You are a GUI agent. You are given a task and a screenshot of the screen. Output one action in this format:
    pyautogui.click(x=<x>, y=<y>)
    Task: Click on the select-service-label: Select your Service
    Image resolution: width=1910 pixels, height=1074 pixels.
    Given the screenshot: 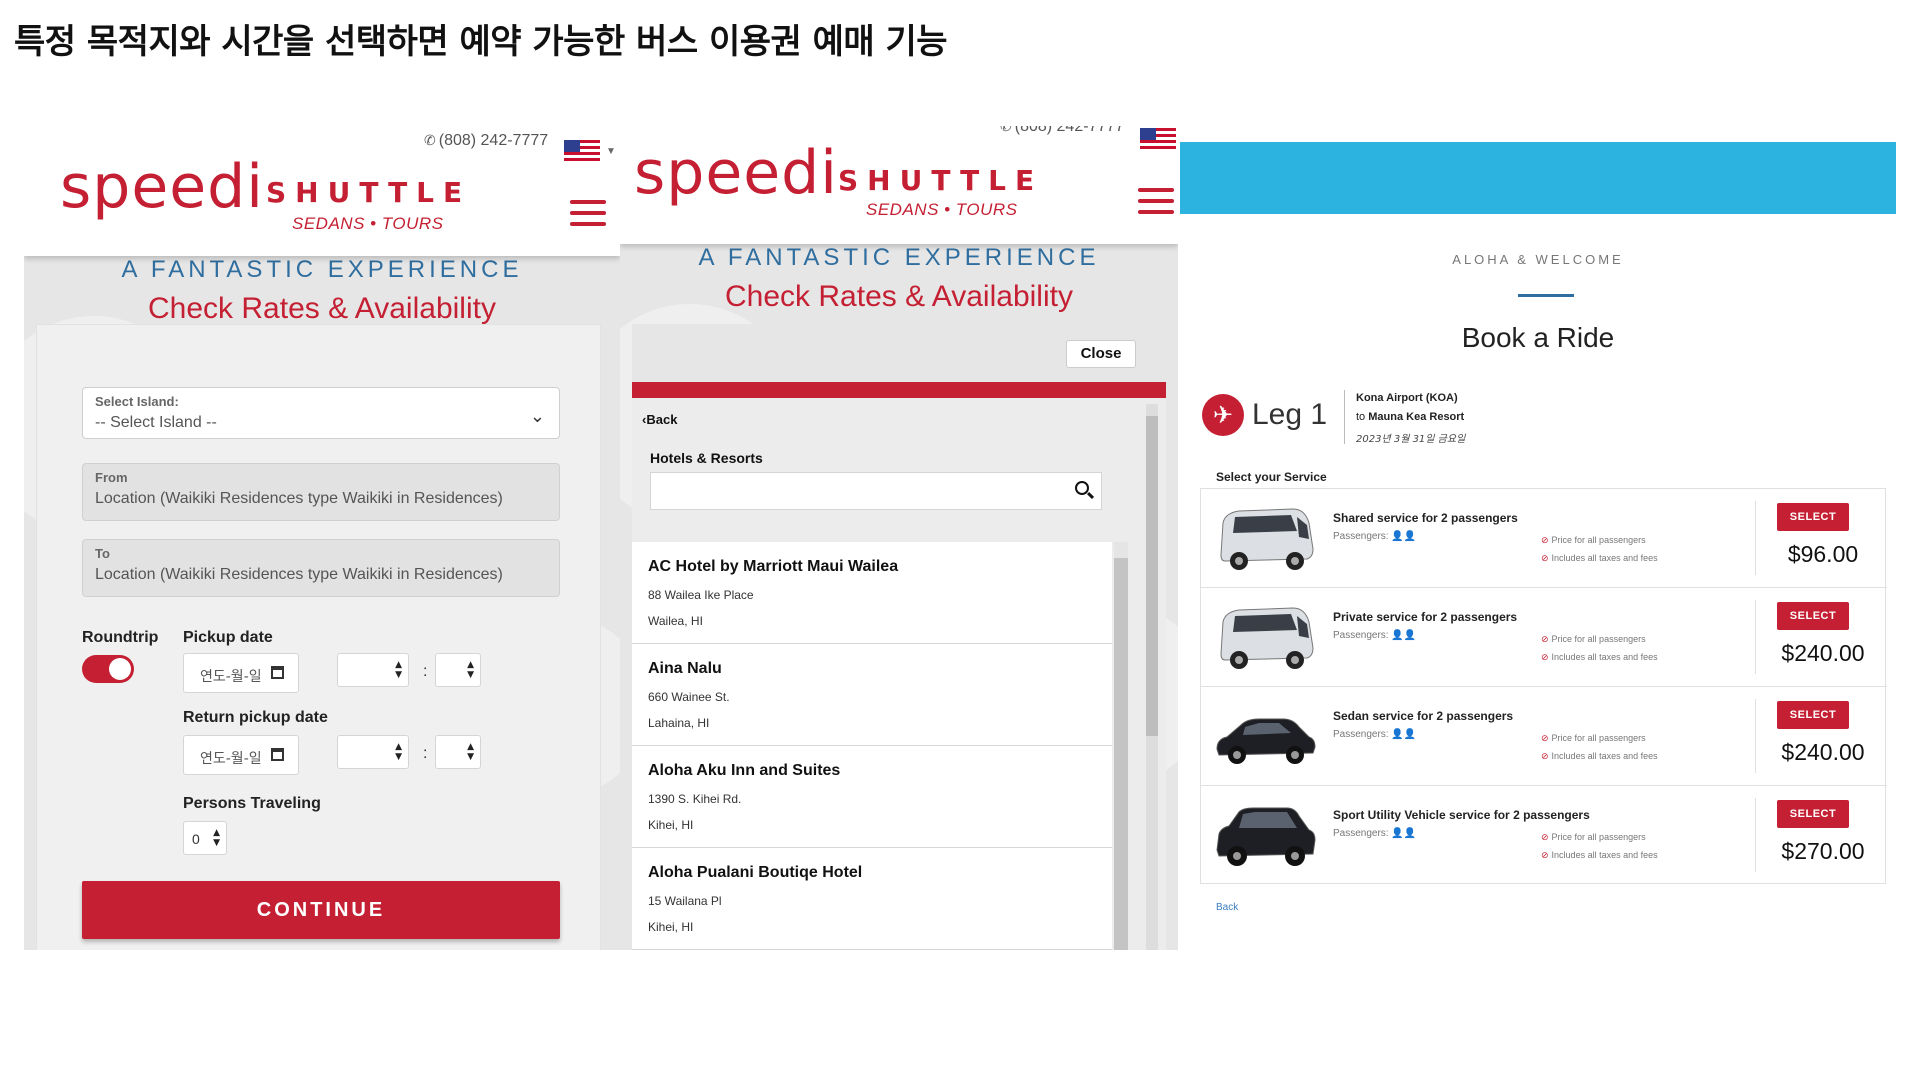 What is the action you would take?
    pyautogui.click(x=1271, y=477)
    